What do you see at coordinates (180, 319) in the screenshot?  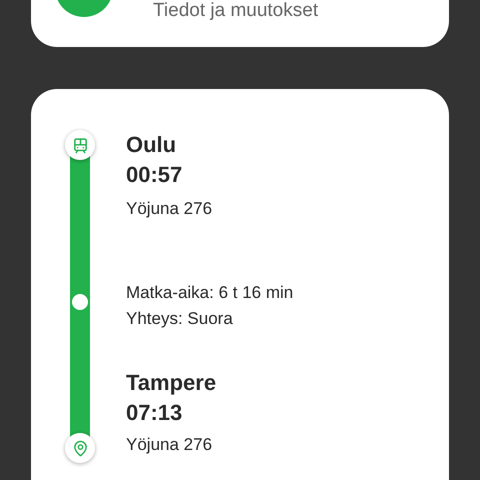 I see `journey-info: Yhteys: Suora` at bounding box center [180, 319].